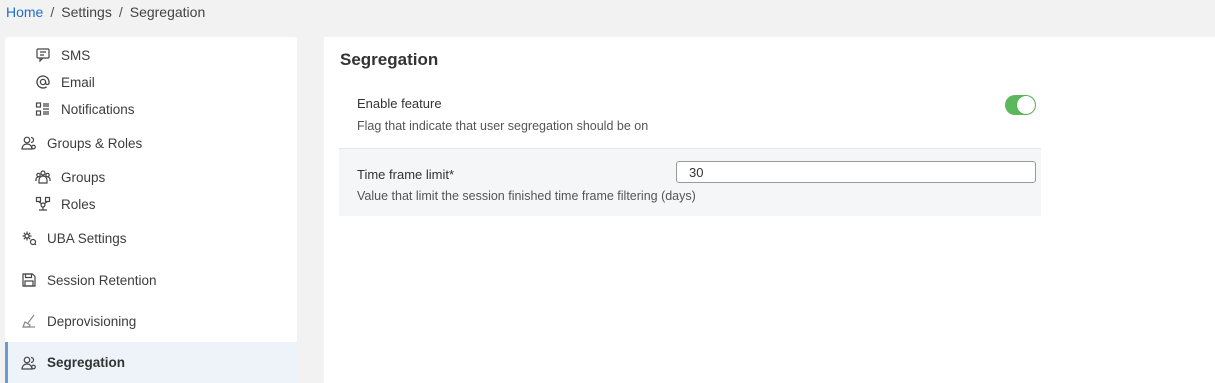 The width and height of the screenshot is (1215, 383). Describe the element at coordinates (29, 280) in the screenshot. I see `save-icon` at that location.